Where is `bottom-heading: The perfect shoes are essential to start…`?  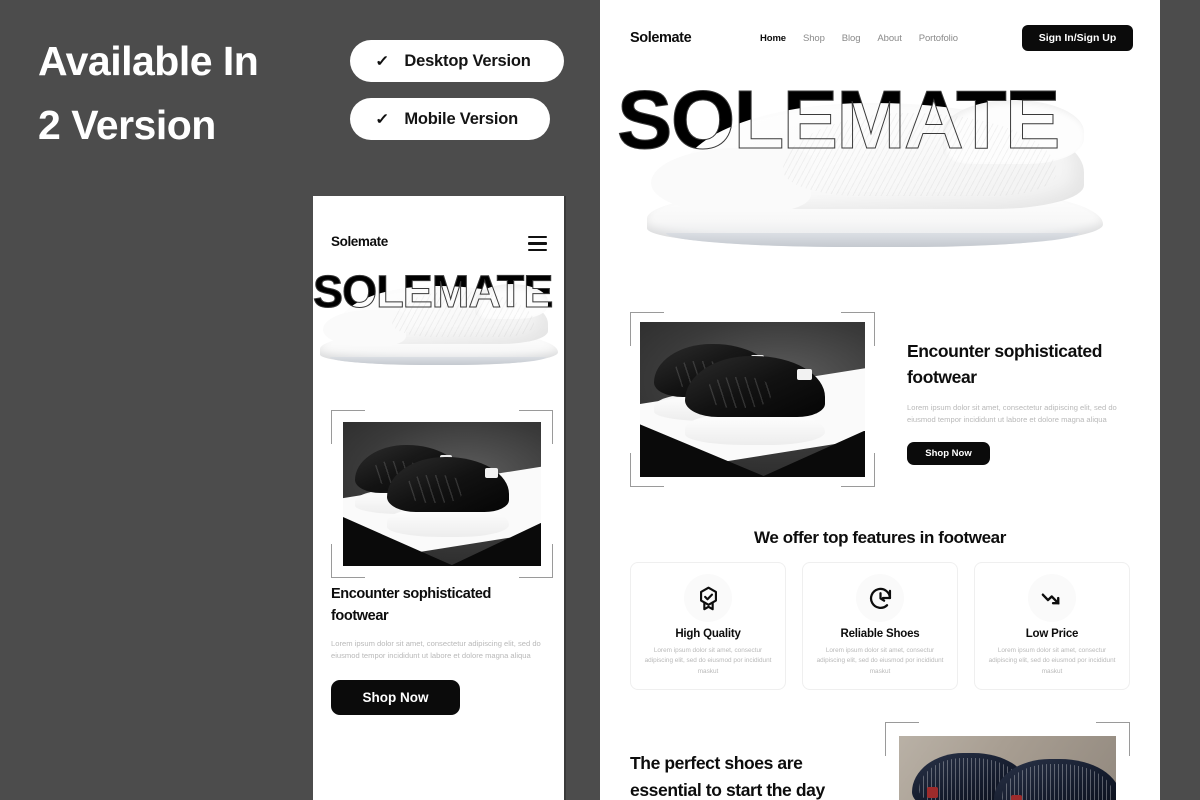 bottom-heading: The perfect shoes are essential to start… is located at coordinates (745, 775).